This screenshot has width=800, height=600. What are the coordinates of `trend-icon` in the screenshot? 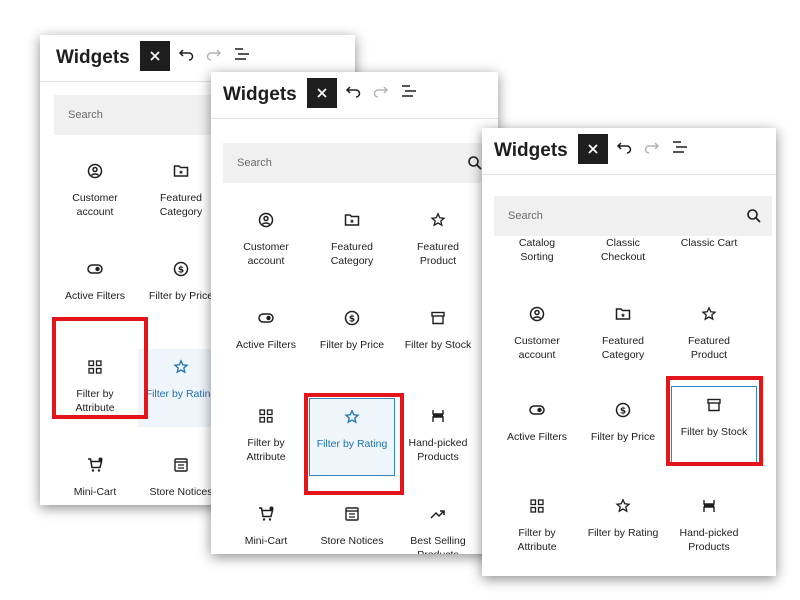 It's located at (437, 514).